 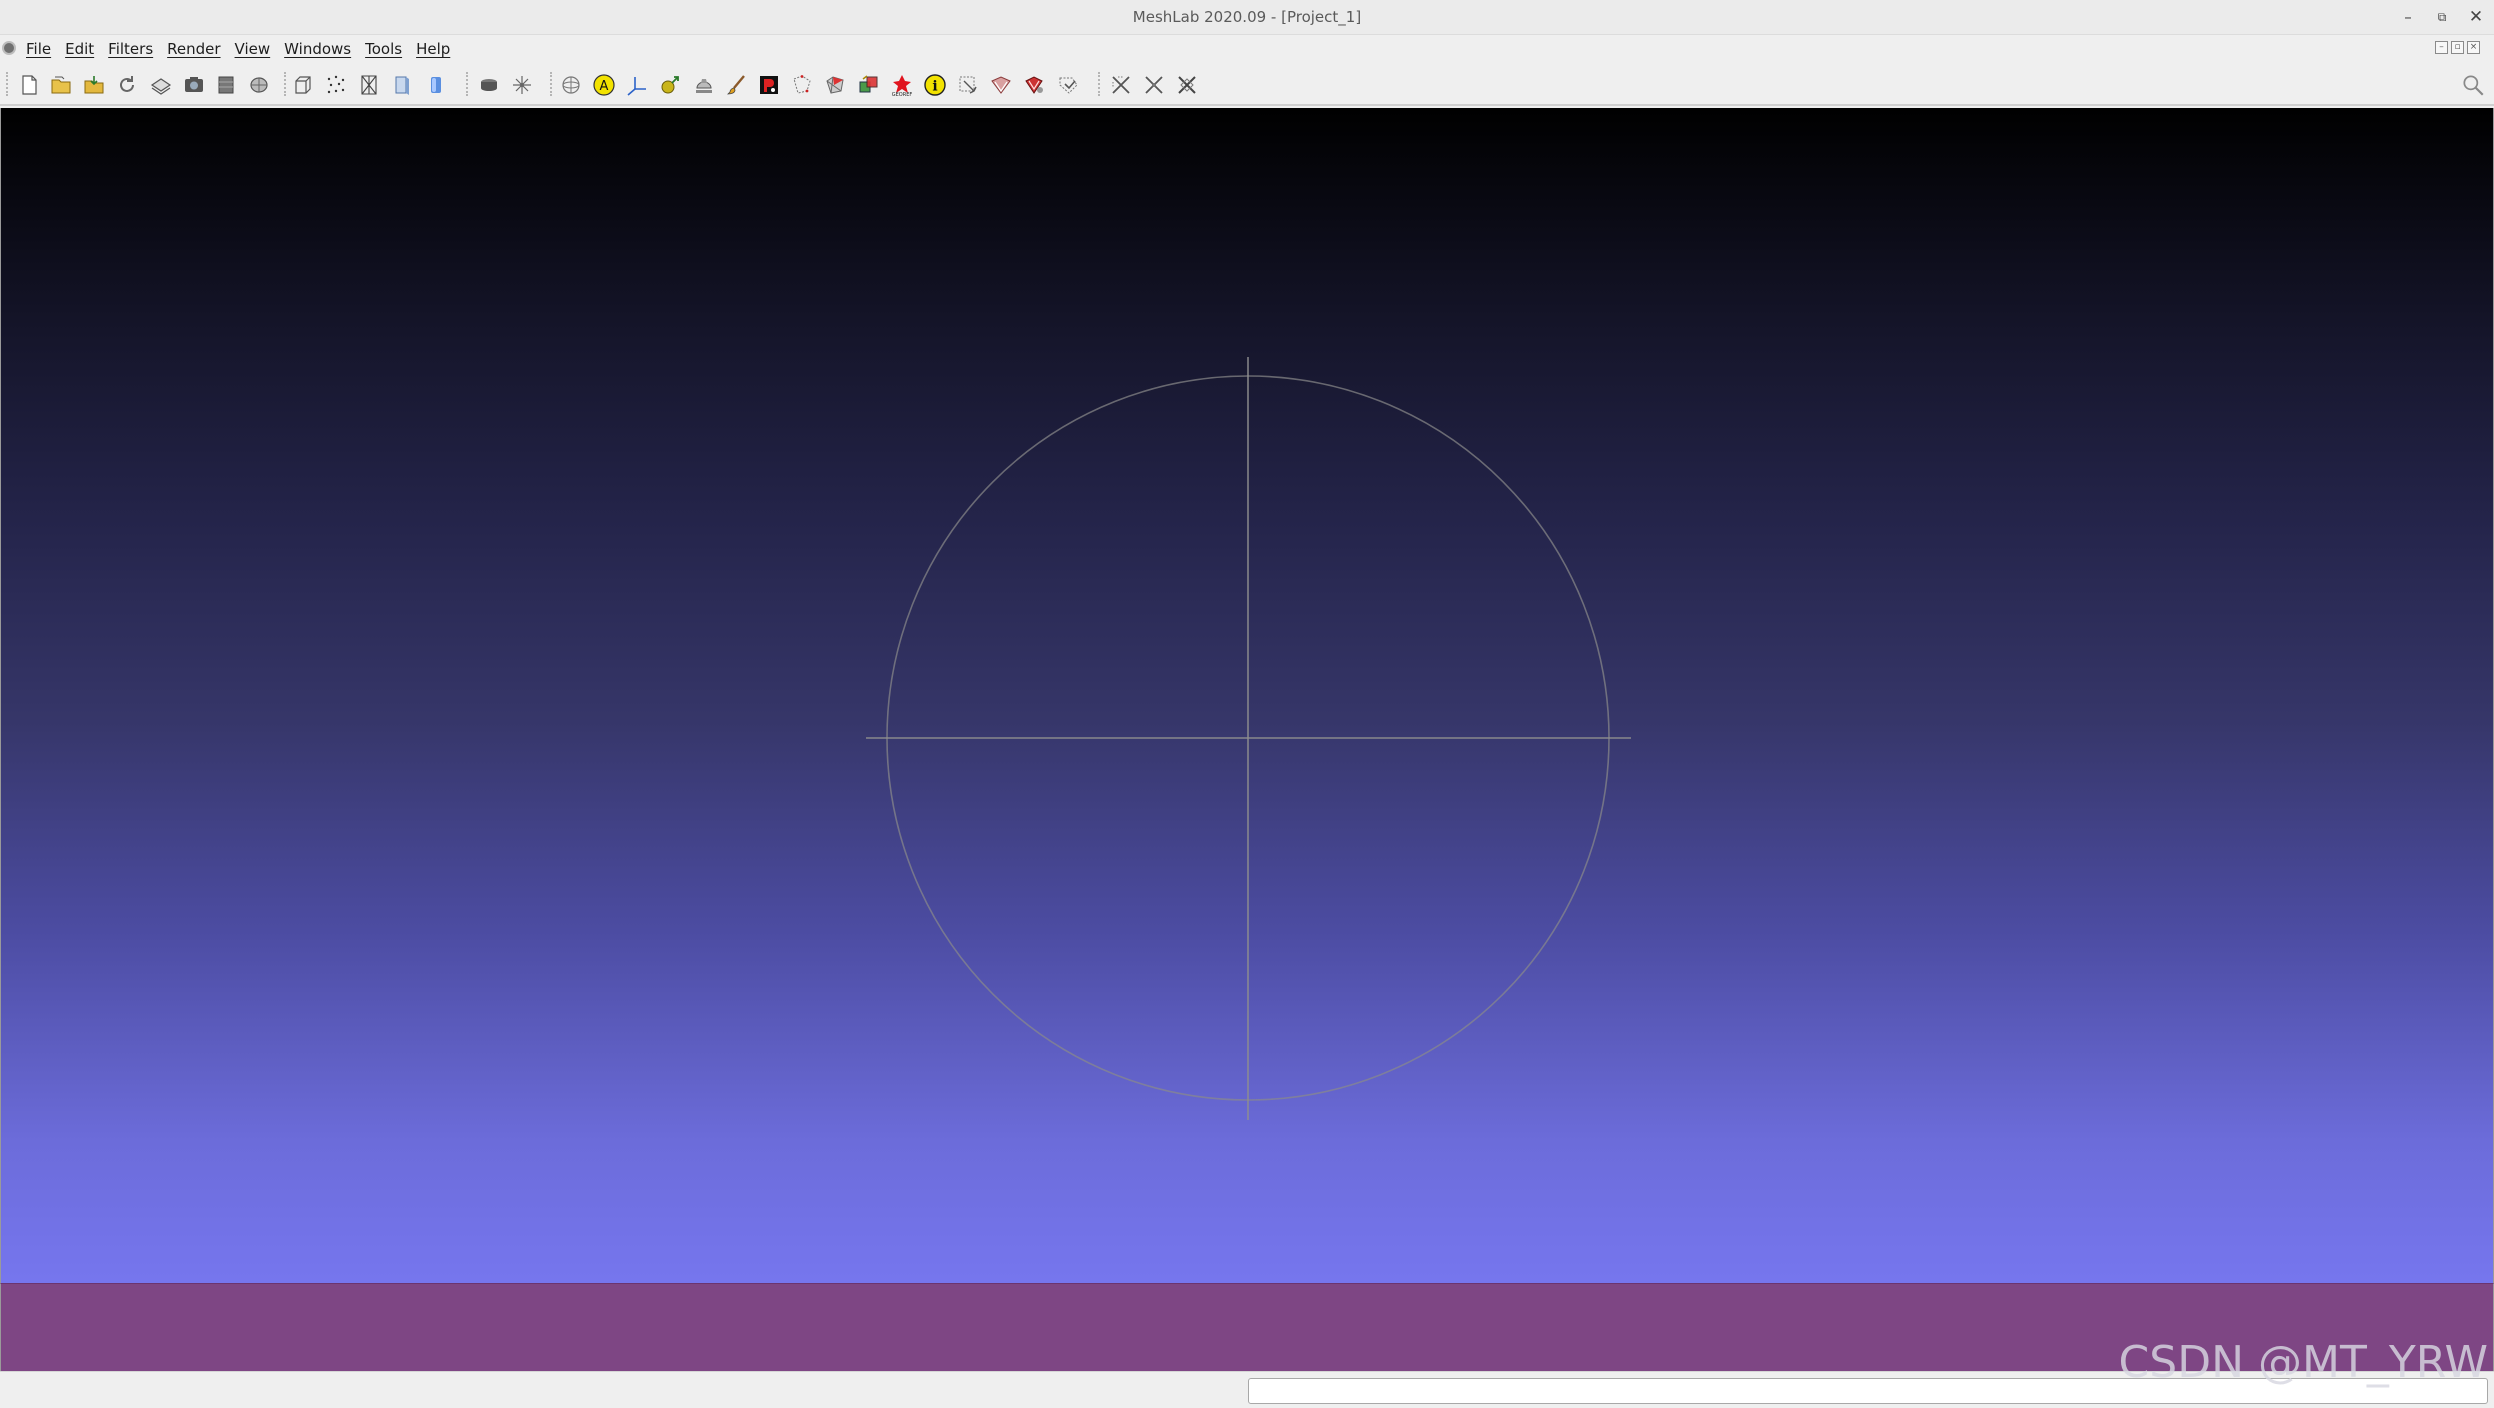 I want to click on smooth-icon, so click(x=436, y=85).